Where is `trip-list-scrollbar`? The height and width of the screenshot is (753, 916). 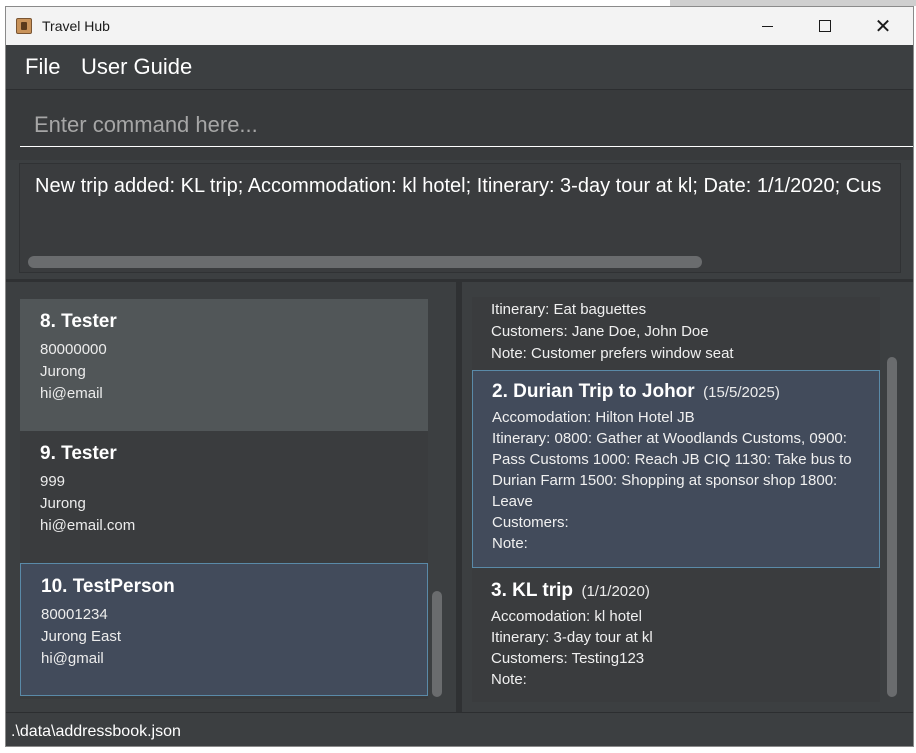
trip-list-scrollbar is located at coordinates (892, 527).